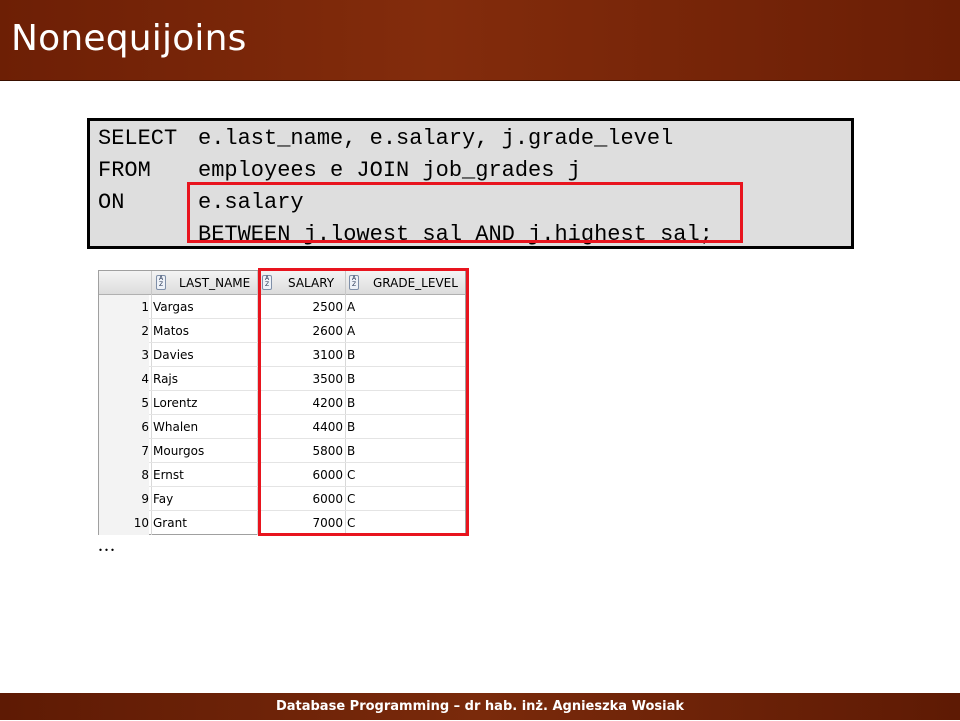  What do you see at coordinates (480, 40) in the screenshot?
I see `title-bar: Nonequijoins` at bounding box center [480, 40].